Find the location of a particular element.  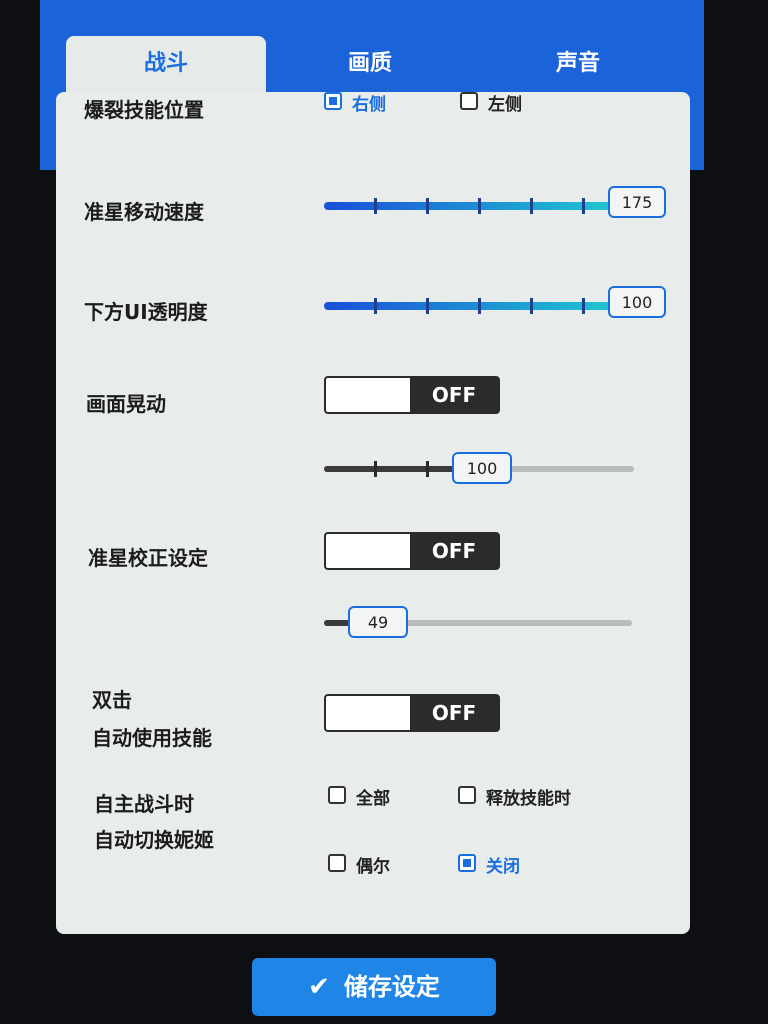

lower-ui-opacity-value: 100 is located at coordinates (637, 302).